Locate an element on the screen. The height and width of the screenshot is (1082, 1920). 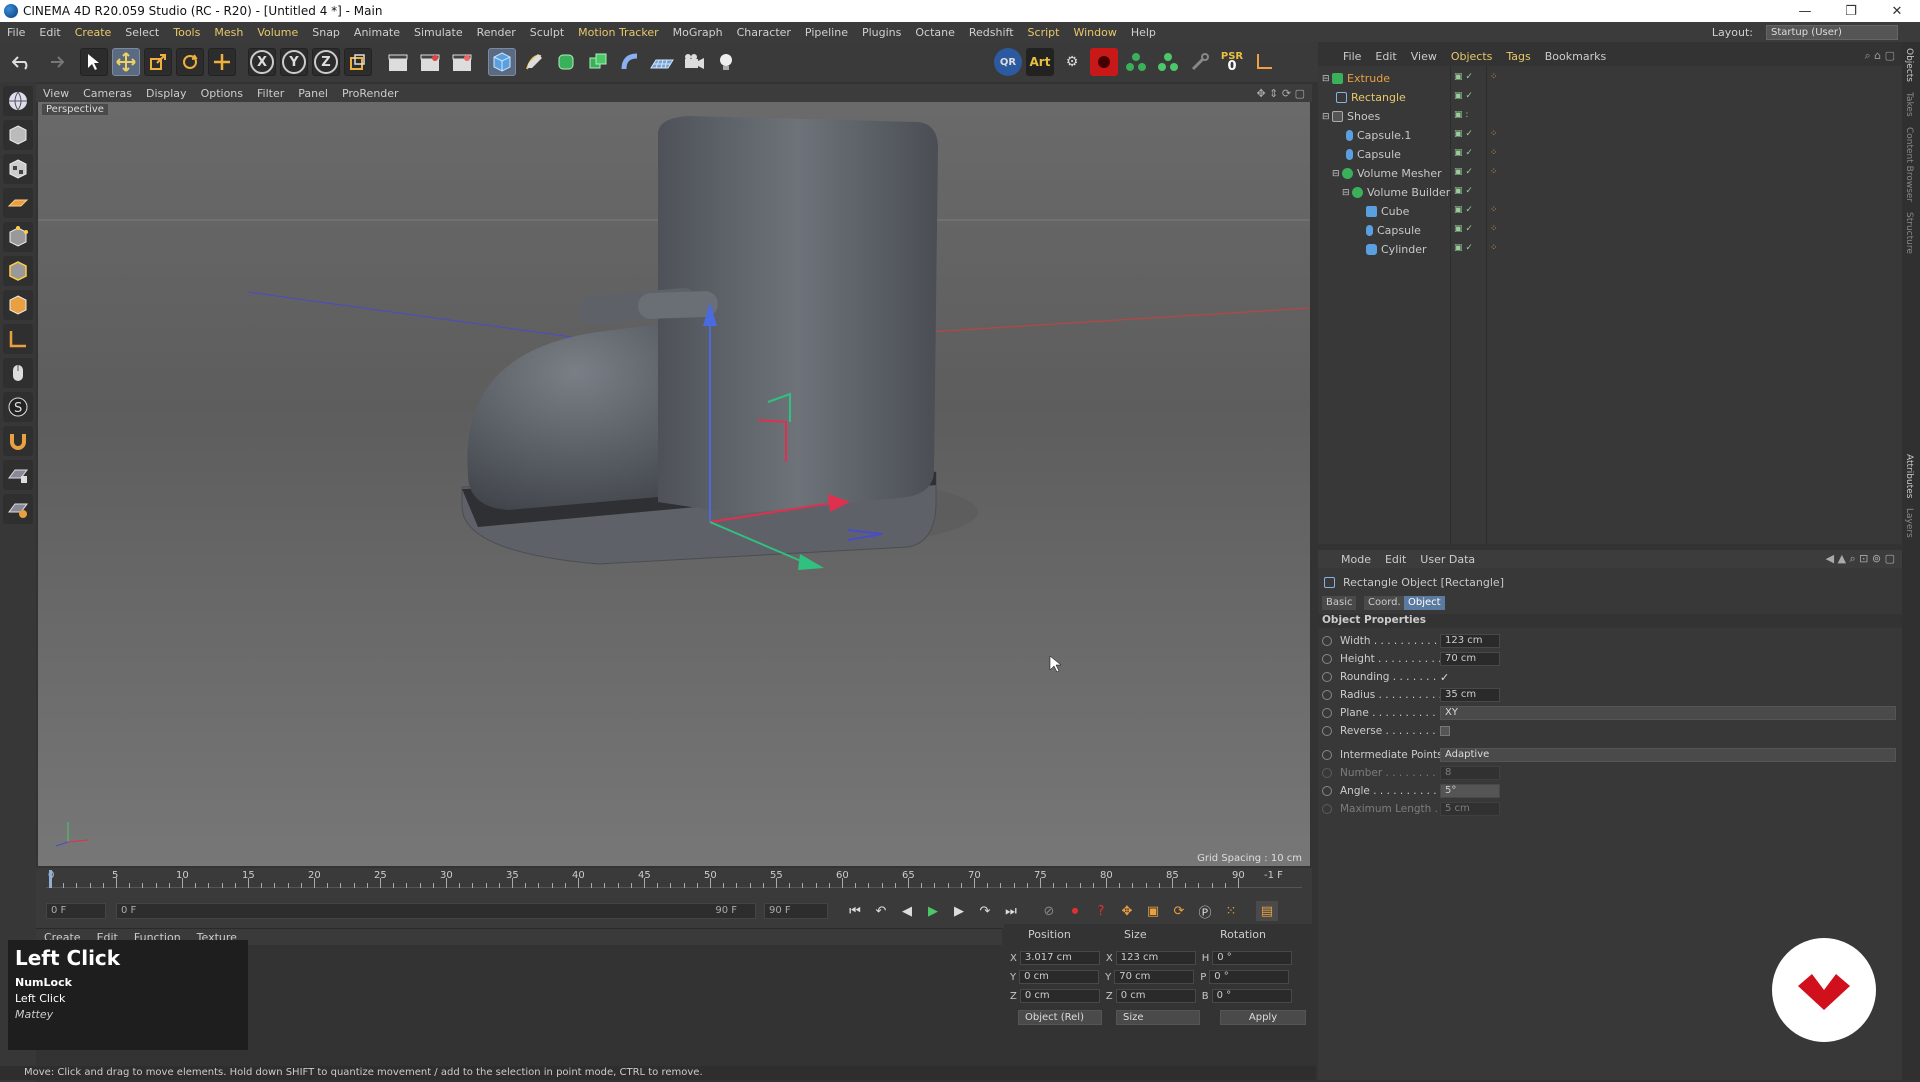
plane-dropdown: XY is located at coordinates (1668, 713).